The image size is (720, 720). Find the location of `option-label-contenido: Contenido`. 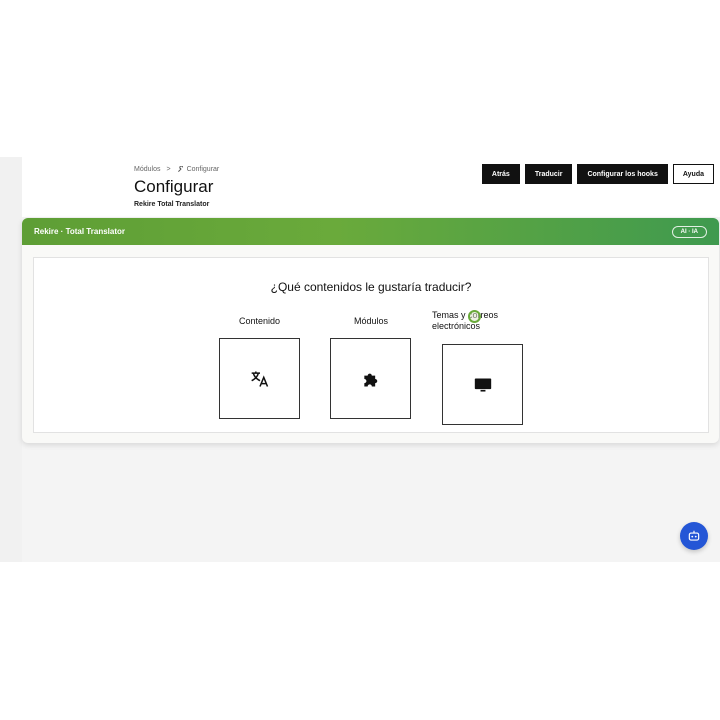

option-label-contenido: Contenido is located at coordinates (260, 321).